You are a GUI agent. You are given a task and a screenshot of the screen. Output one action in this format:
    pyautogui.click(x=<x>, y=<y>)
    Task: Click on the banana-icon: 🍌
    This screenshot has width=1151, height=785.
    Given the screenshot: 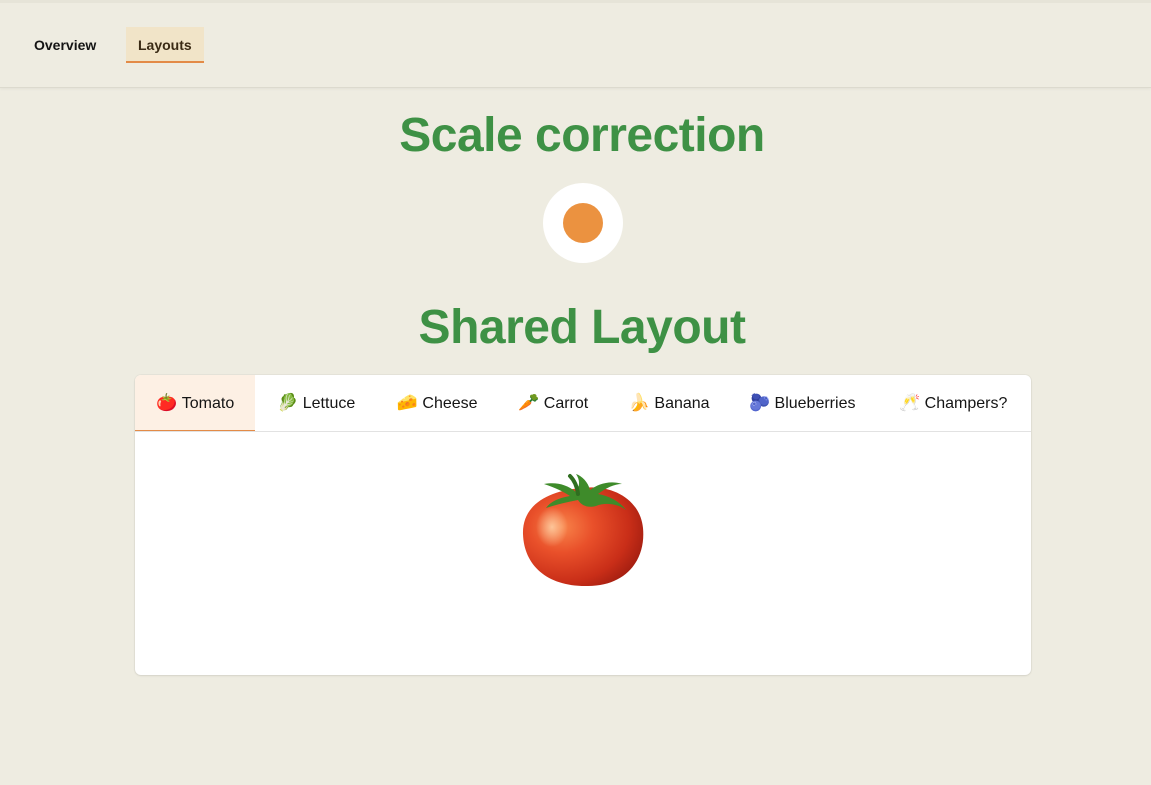 What is the action you would take?
    pyautogui.click(x=639, y=402)
    